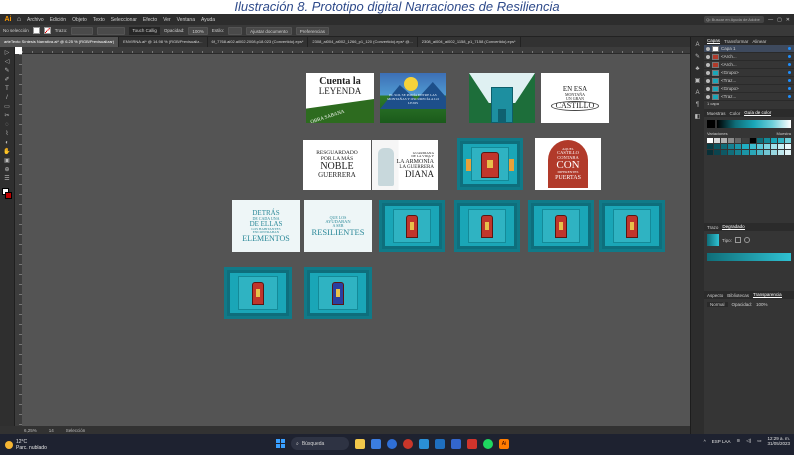 Image resolution: width=794 pixels, height=455 pixels. What do you see at coordinates (7, 98) in the screenshot?
I see `line-tool-icon: /` at bounding box center [7, 98].